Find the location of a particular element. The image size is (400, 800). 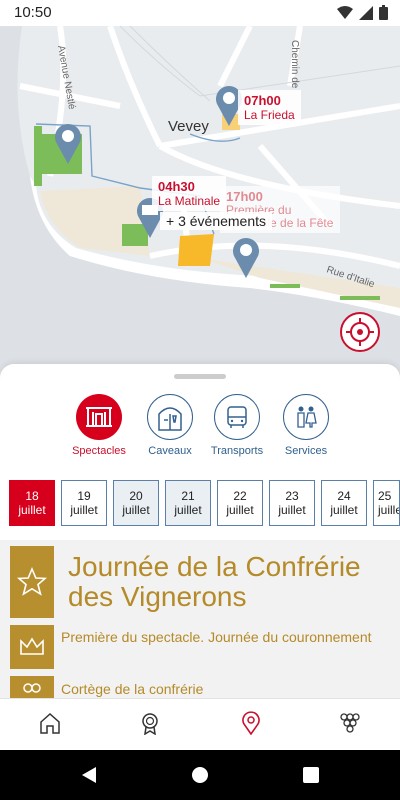

category-label: Services is located at coordinates (306, 451).